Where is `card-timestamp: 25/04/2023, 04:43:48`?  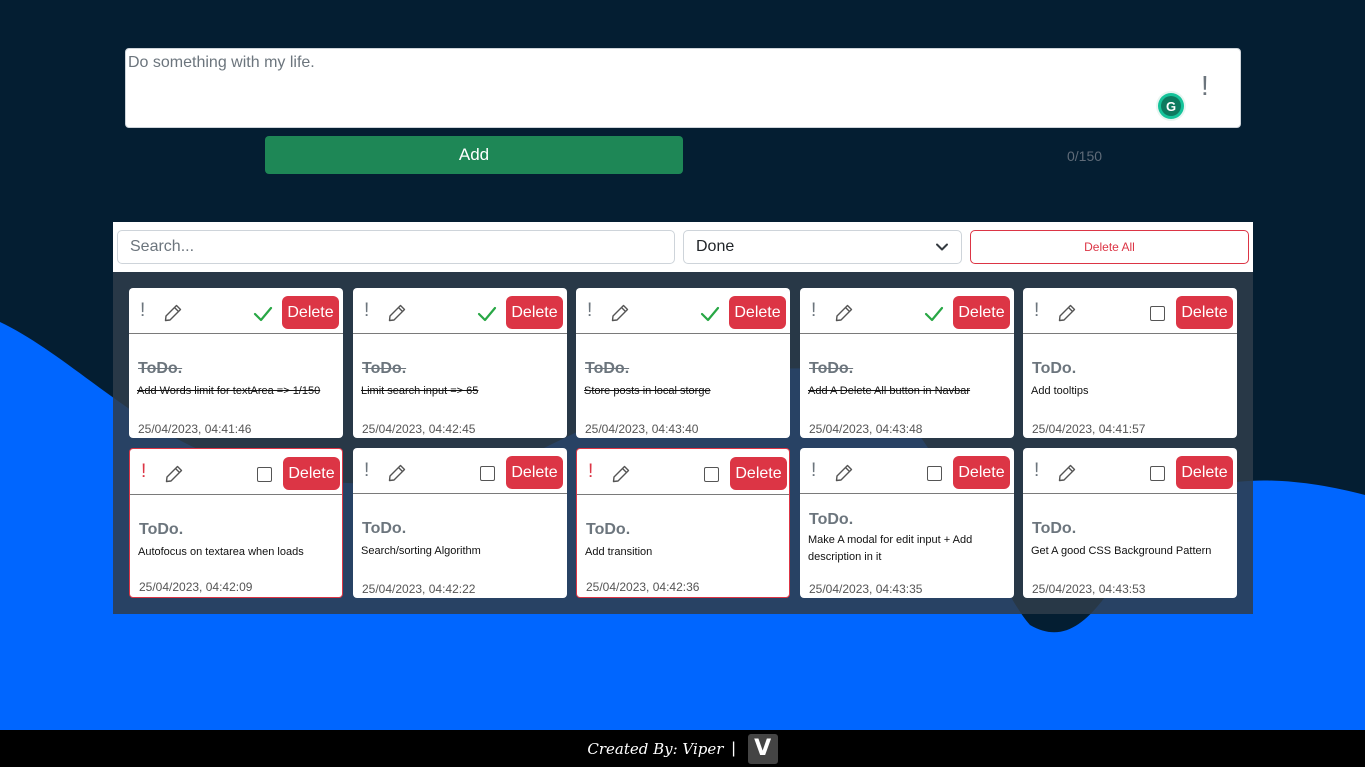 card-timestamp: 25/04/2023, 04:43:48 is located at coordinates (866, 429).